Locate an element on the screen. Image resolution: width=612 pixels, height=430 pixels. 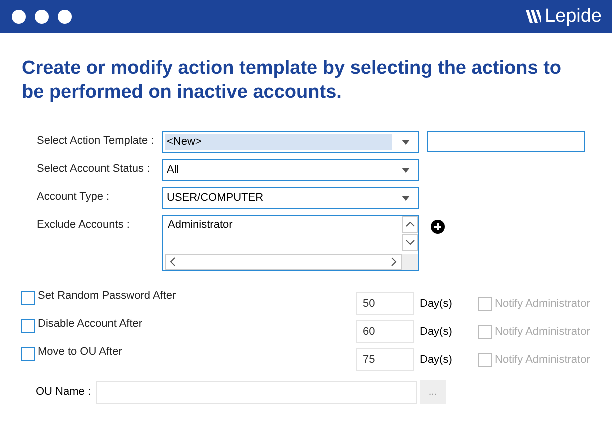
dropdown: USER/COMPUTER is located at coordinates (290, 198).